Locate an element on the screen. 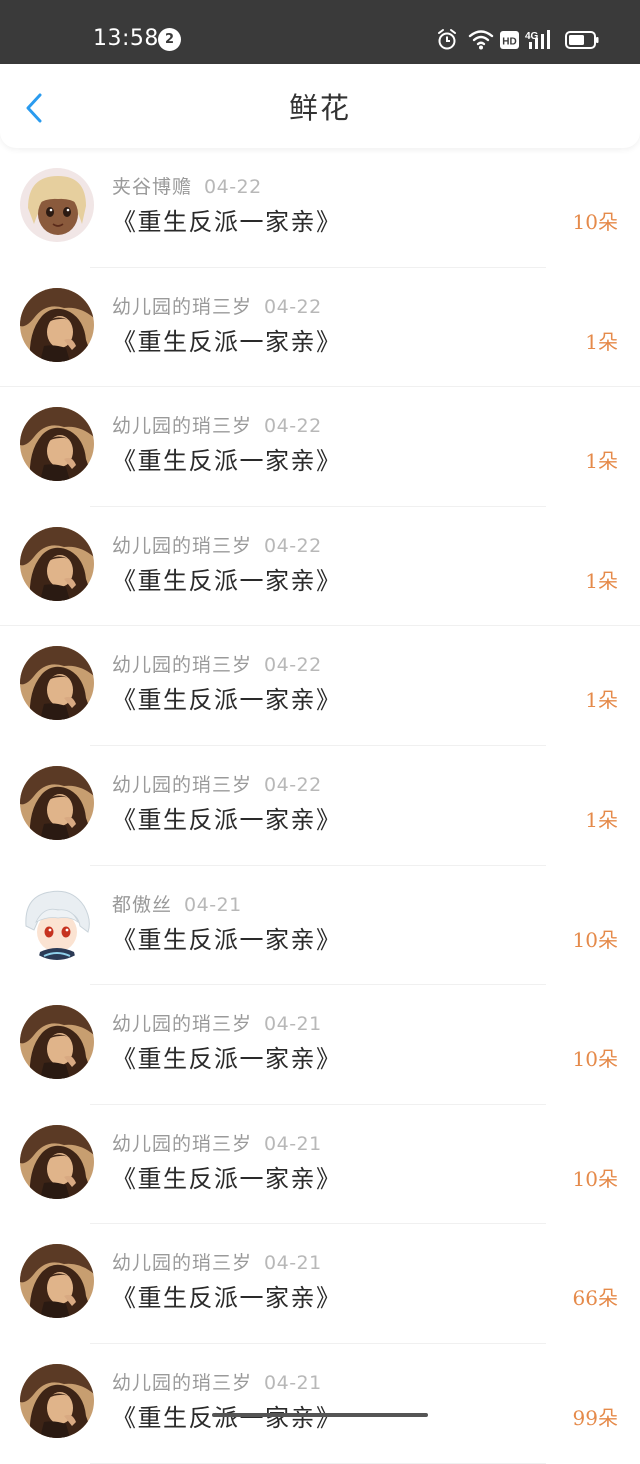  item-meta: 都傲丝 04-21 is located at coordinates (177, 905).